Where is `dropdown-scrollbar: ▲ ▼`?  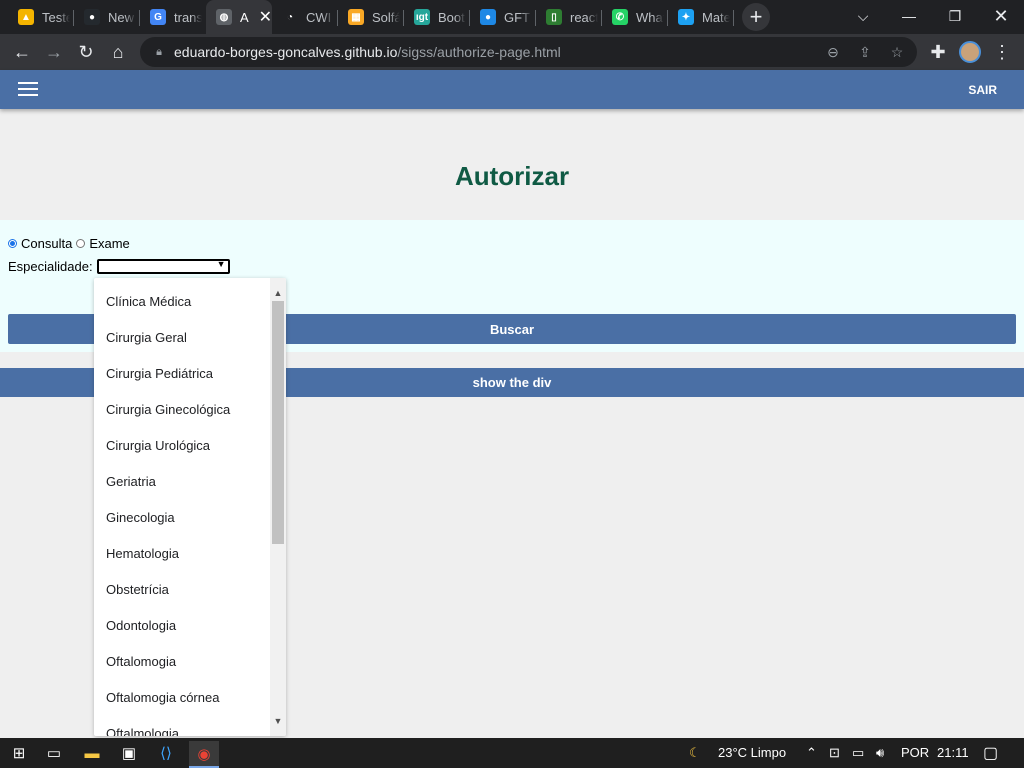
dropdown-scrollbar: ▲ ▼ is located at coordinates (278, 507).